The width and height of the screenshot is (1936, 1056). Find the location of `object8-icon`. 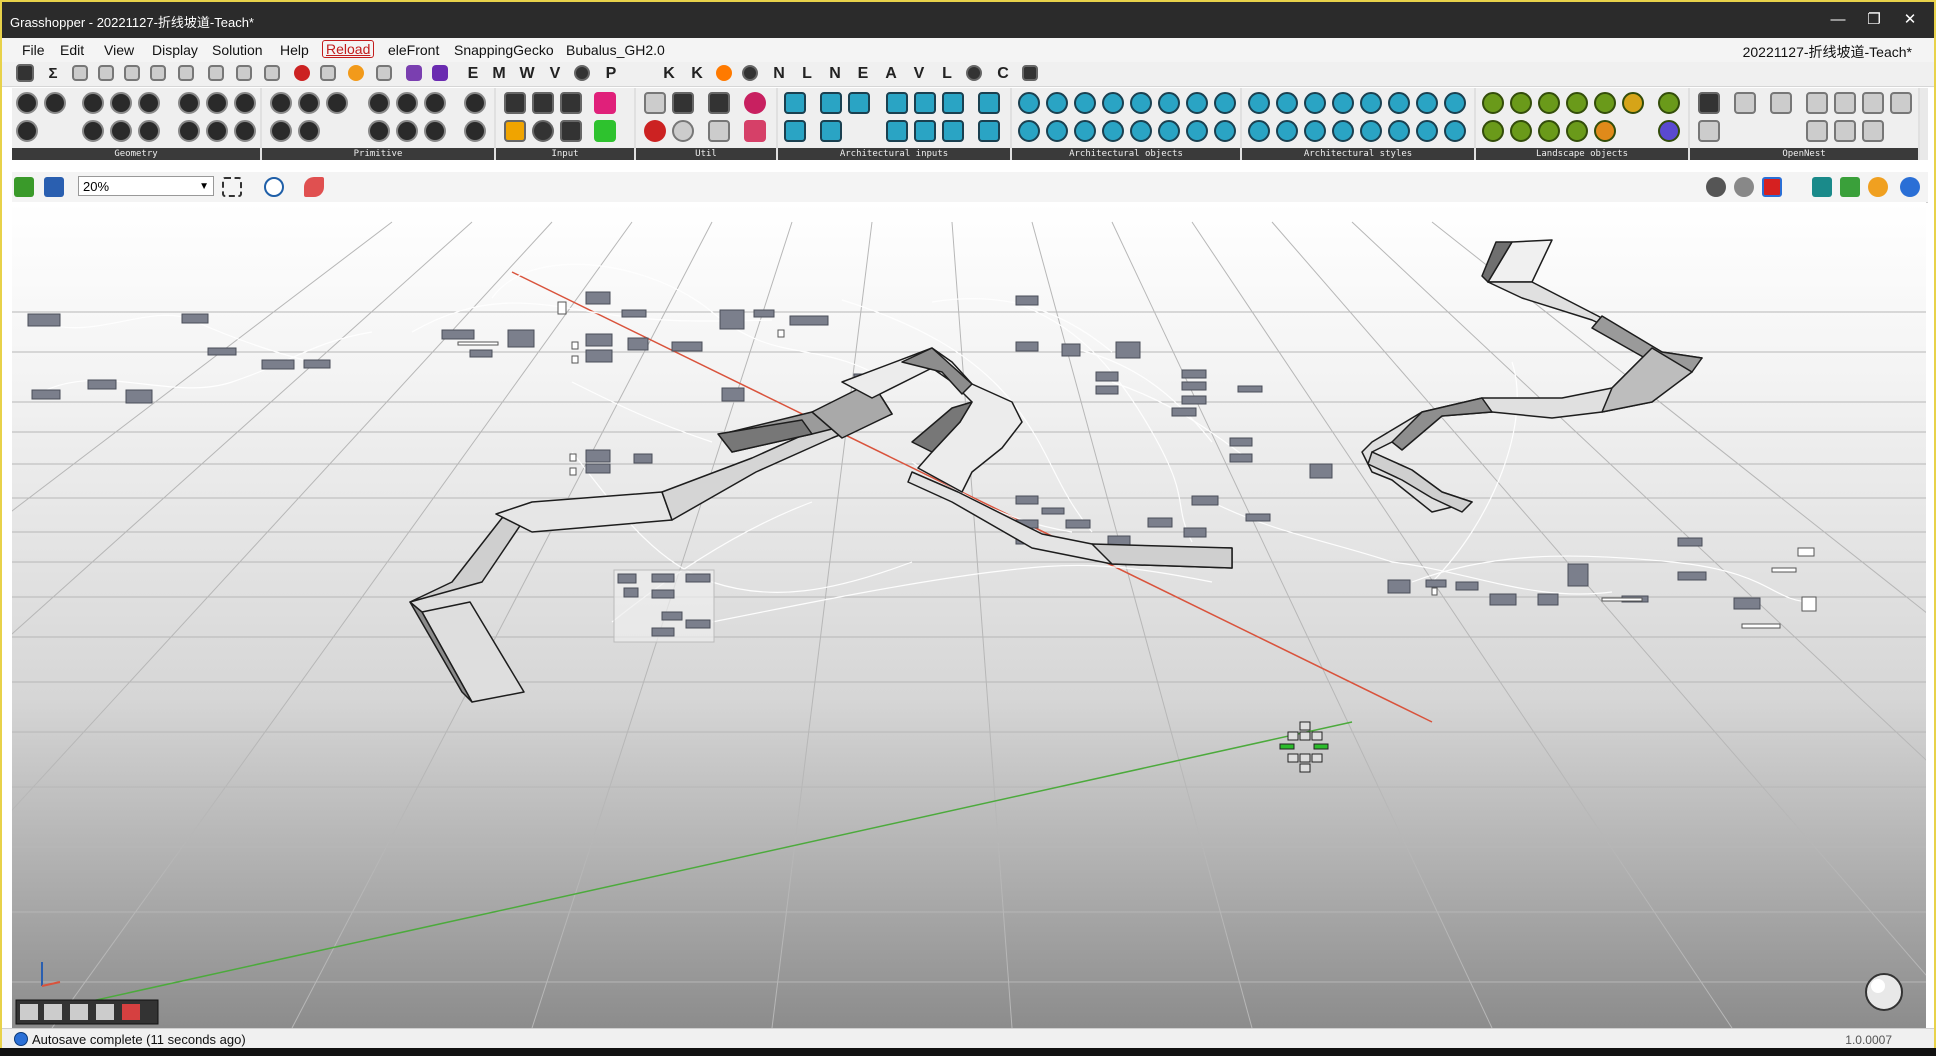

object8-icon is located at coordinates (1225, 103).